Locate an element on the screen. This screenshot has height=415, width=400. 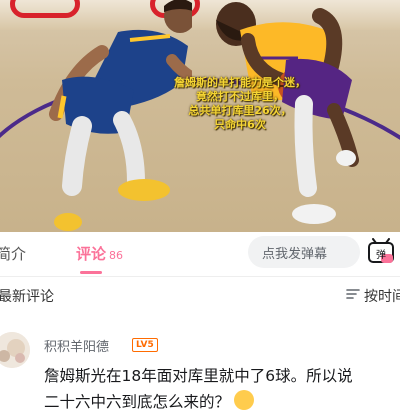
sort-section-title: 最新评论 is located at coordinates (27, 297).